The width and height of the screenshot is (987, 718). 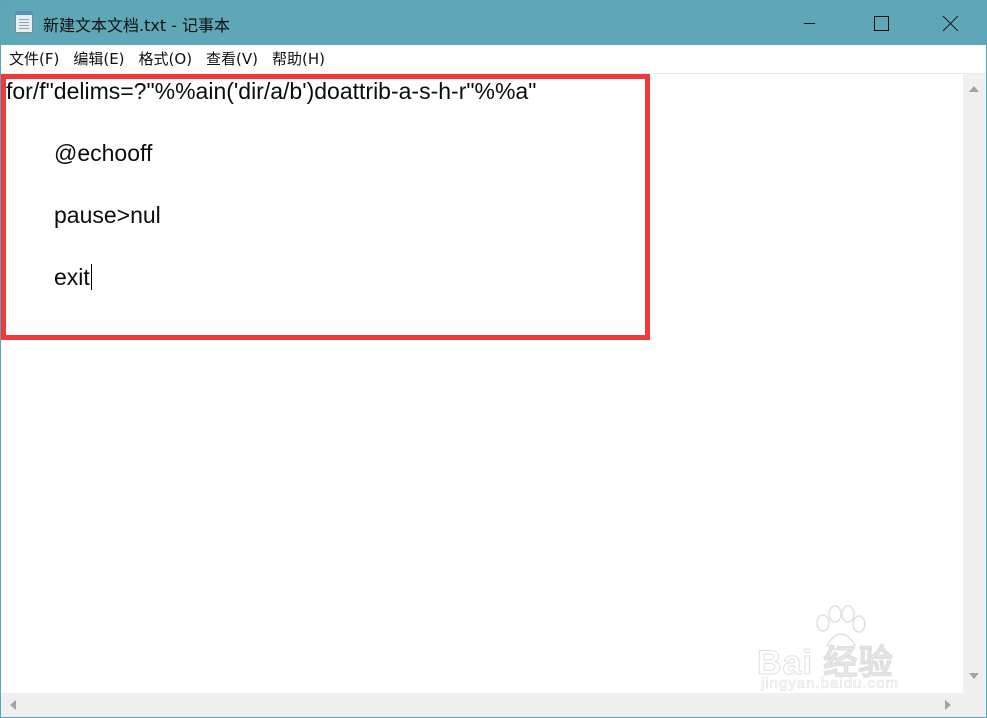 I want to click on notepad-icon, so click(x=24, y=22).